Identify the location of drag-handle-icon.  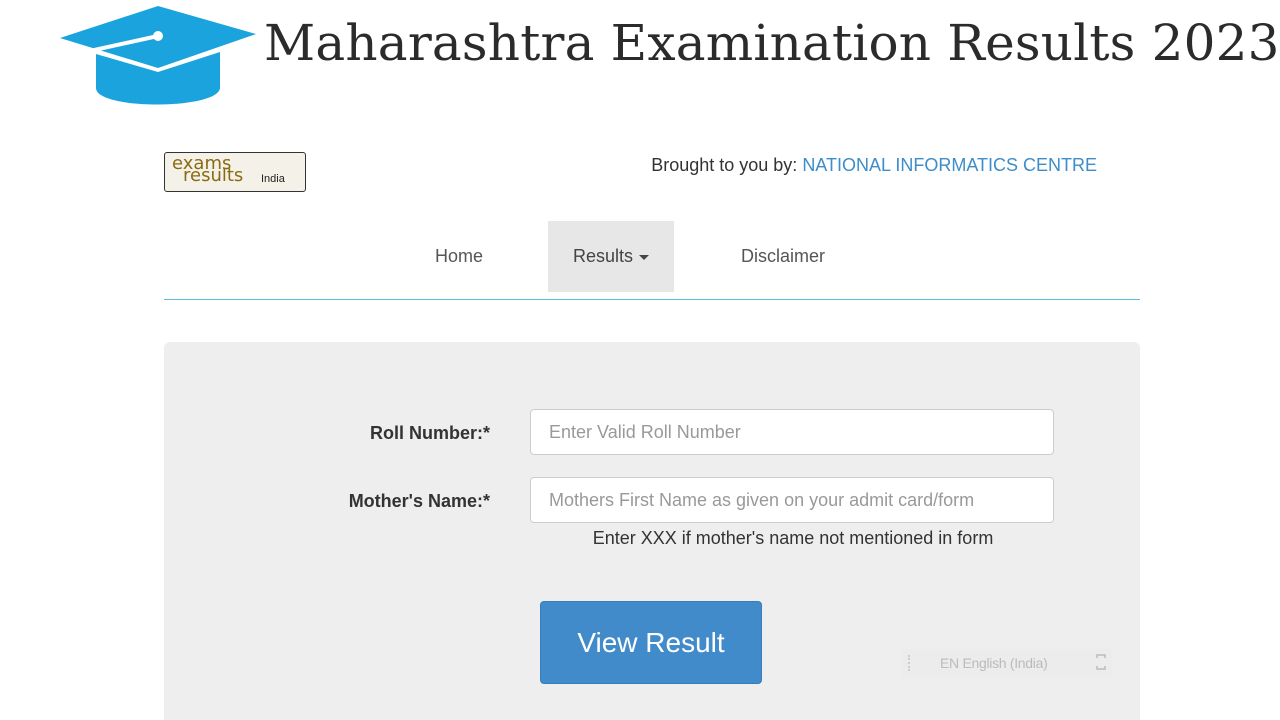
(910, 663).